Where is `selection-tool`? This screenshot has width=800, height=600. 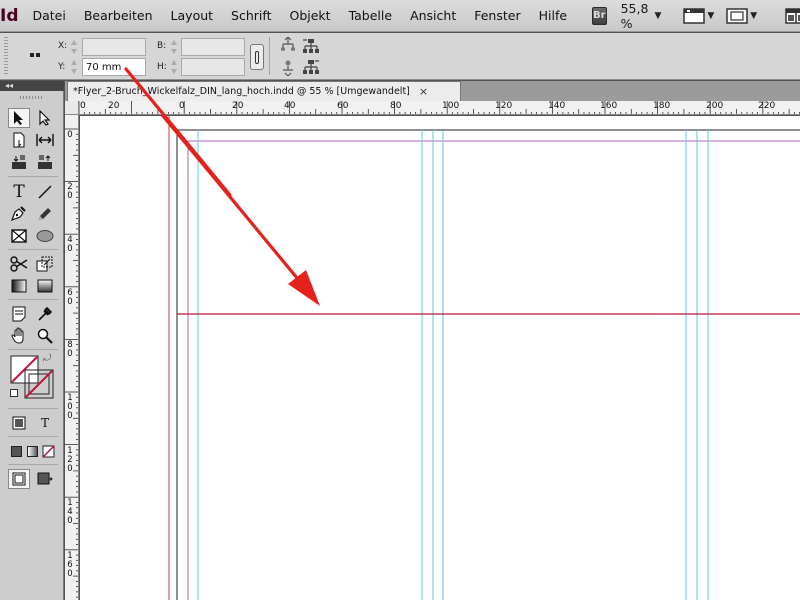
selection-tool is located at coordinates (19, 118).